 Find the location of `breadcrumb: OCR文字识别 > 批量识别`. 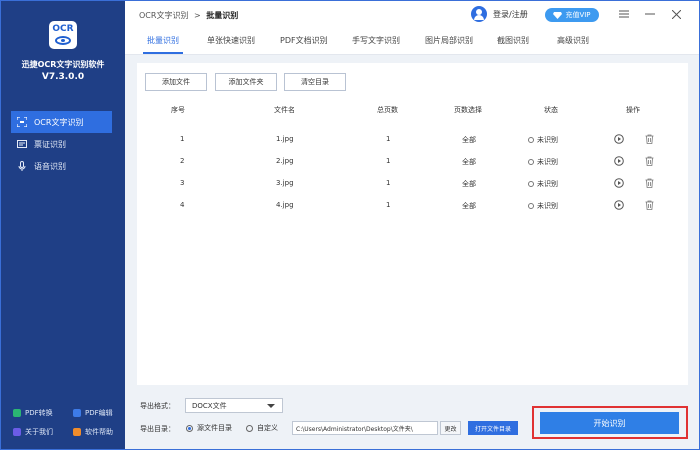

breadcrumb: OCR文字识别 > 批量识别 is located at coordinates (188, 15).